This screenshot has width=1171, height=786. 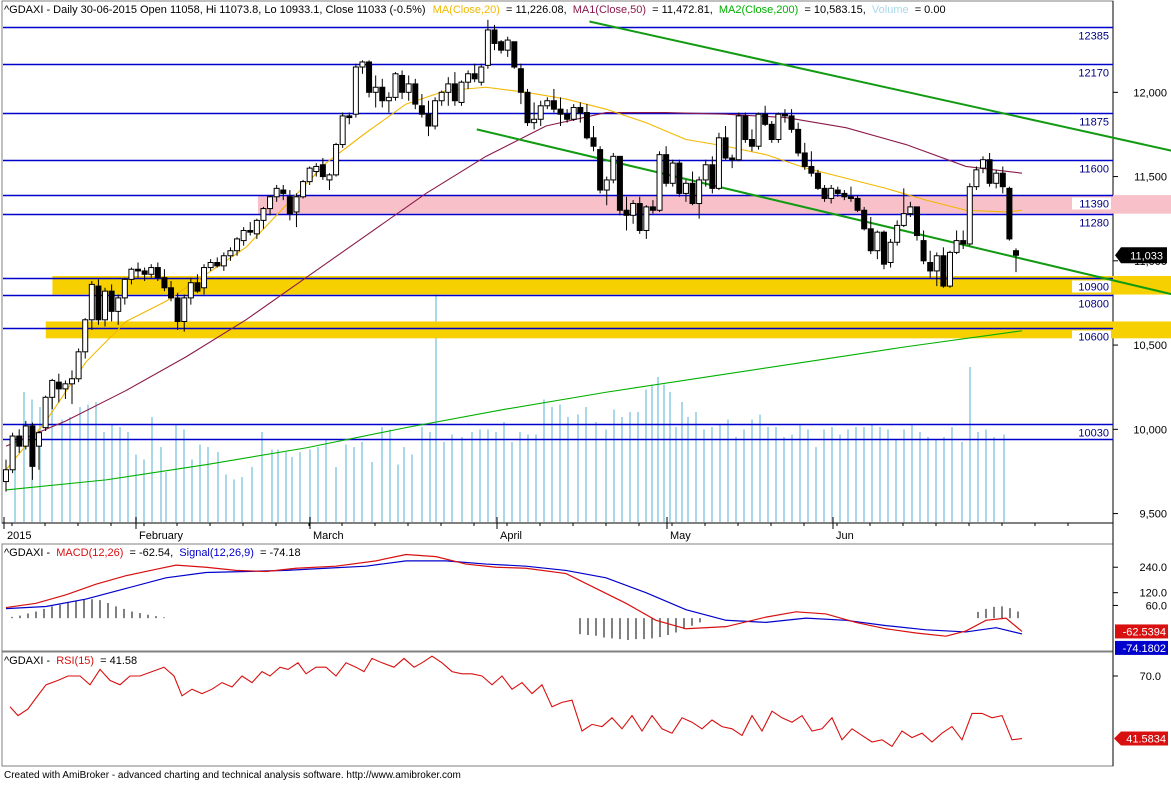 I want to click on level-label: 11600, so click(x=1094, y=170).